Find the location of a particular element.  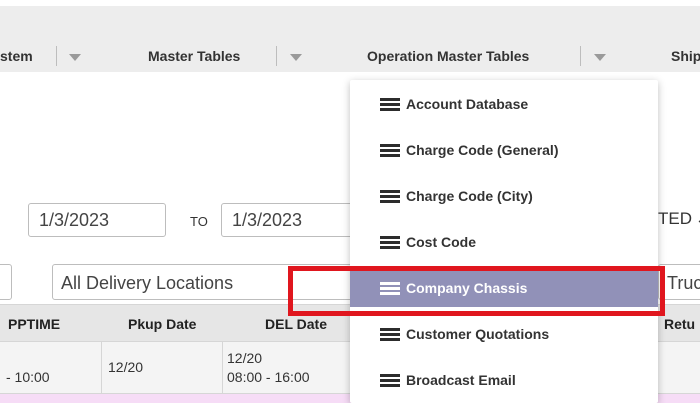

to-date-input: 1/3/2023 is located at coordinates (291, 220).